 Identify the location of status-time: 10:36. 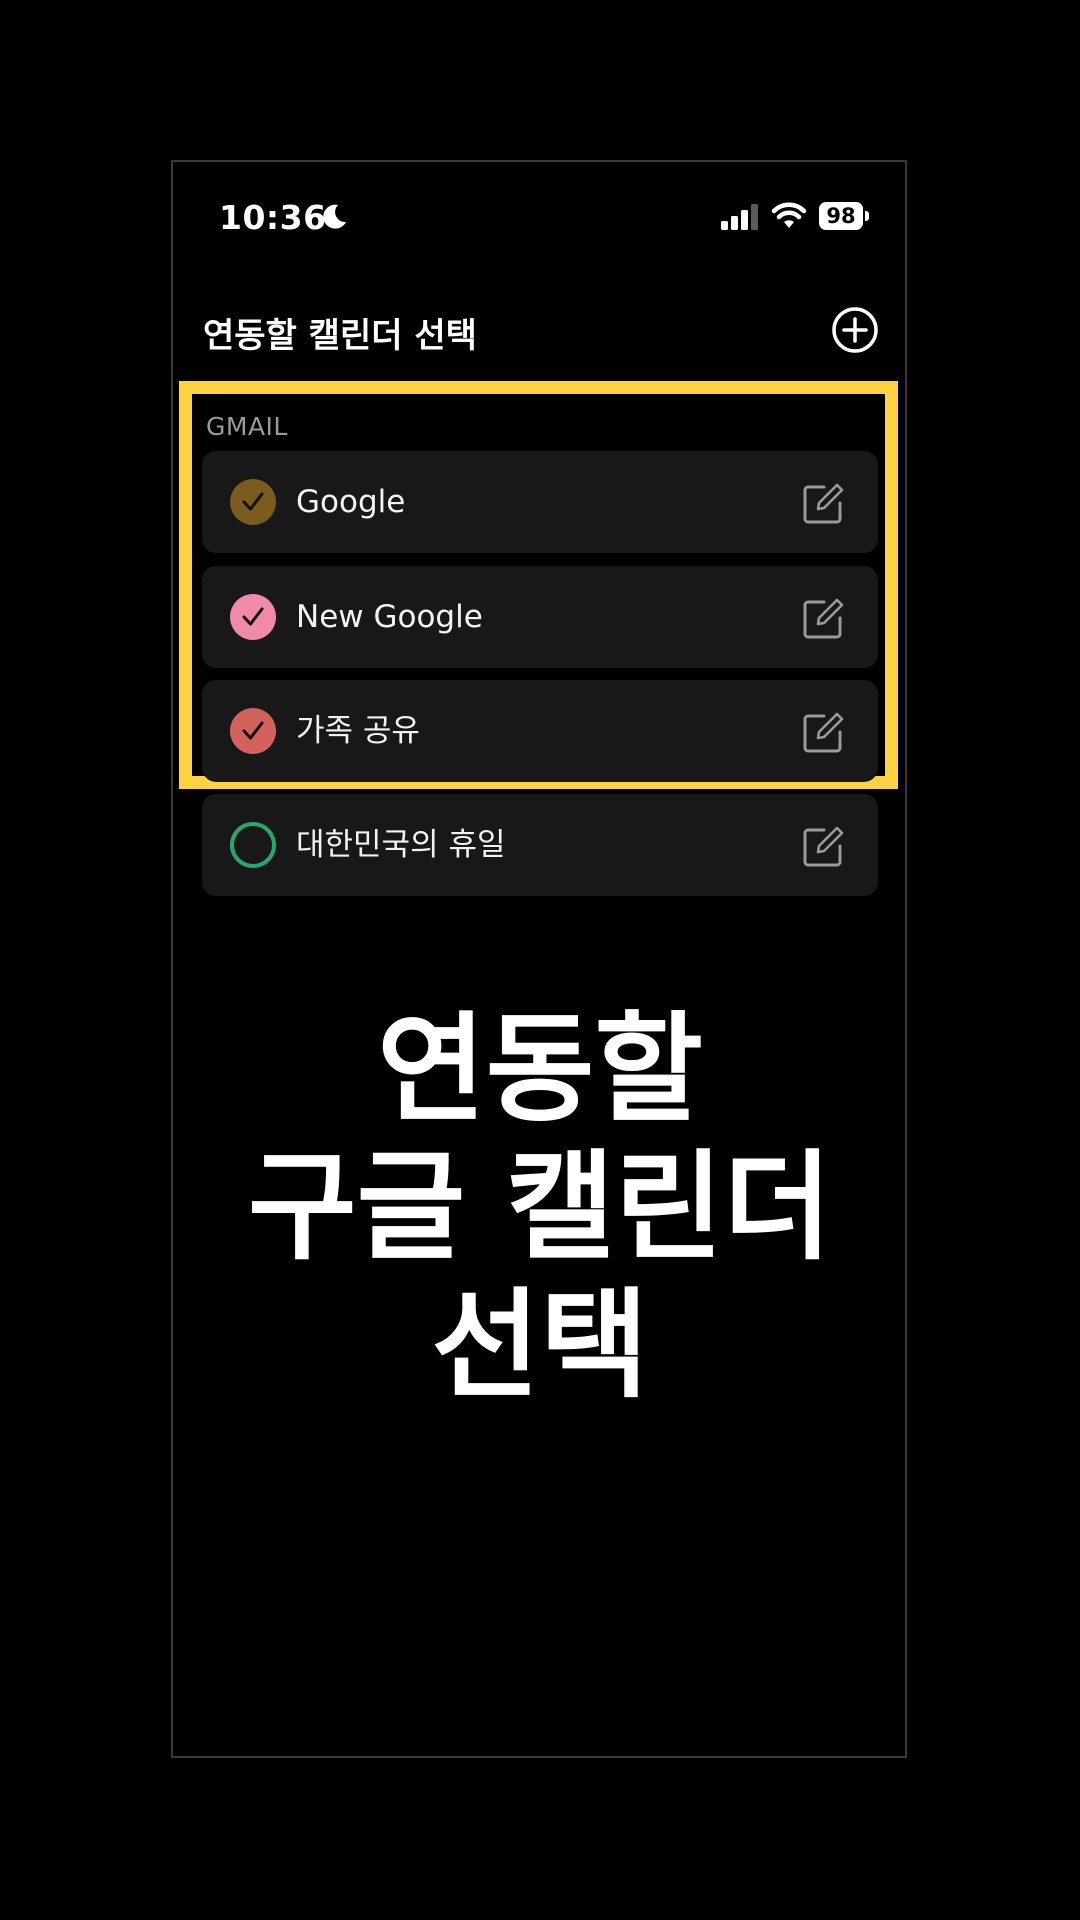
(273, 217).